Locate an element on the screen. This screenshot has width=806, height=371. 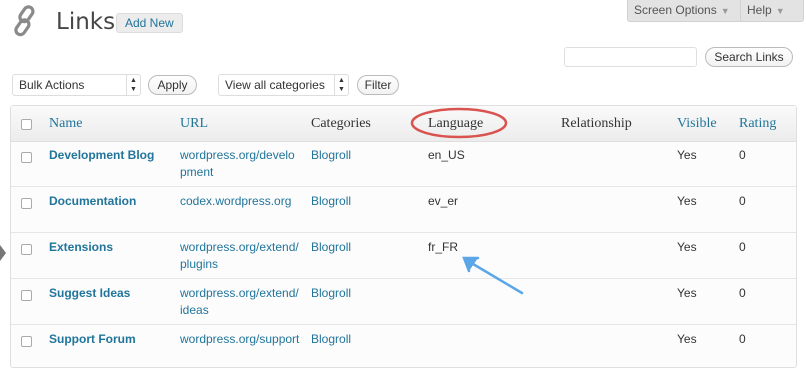
annotation-overlay is located at coordinates (467, 201).